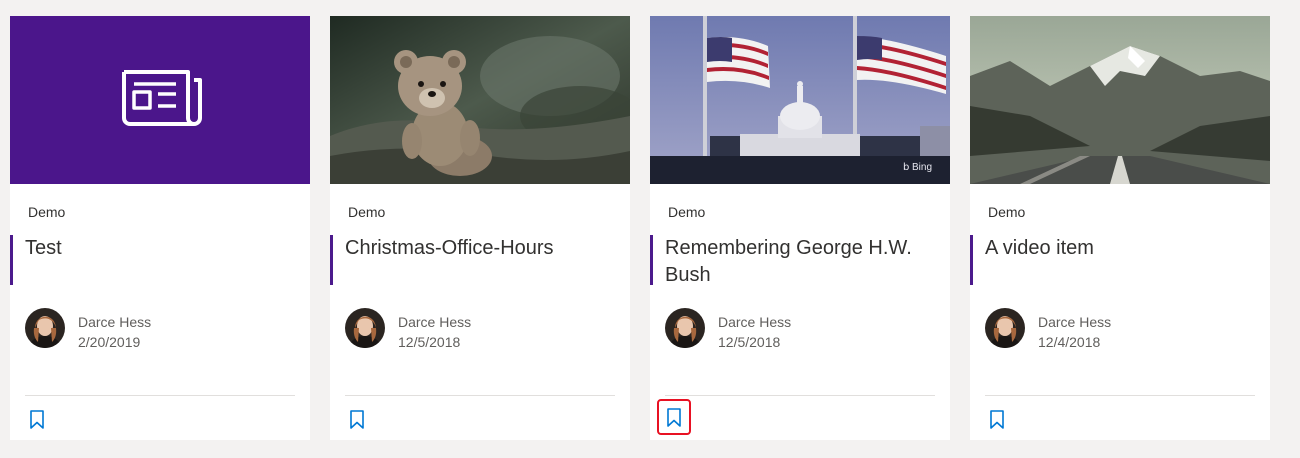 Image resolution: width=1300 pixels, height=458 pixels. I want to click on svg-text: b, so click(906, 167).